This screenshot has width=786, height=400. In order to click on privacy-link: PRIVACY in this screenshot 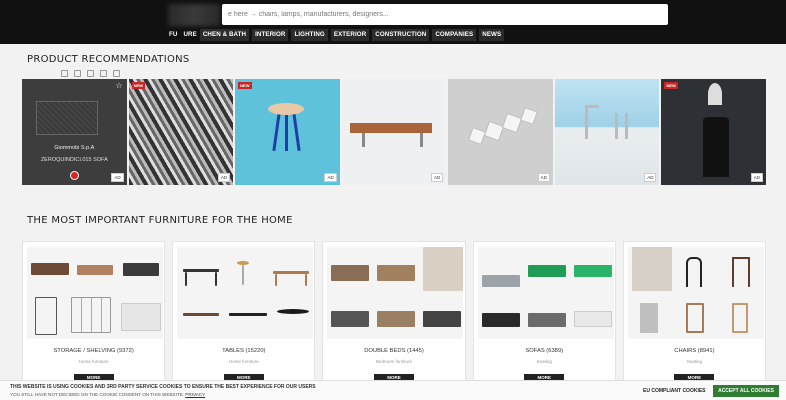, I will do `click(195, 394)`.